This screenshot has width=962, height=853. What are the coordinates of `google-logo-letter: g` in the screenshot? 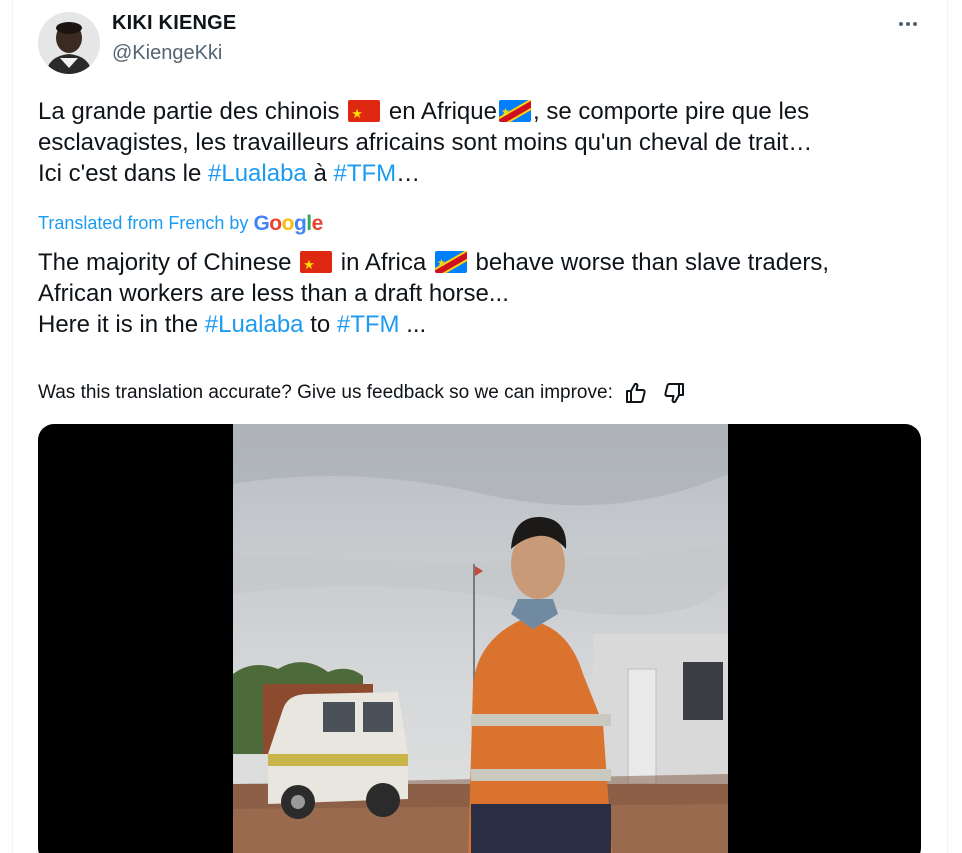 It's located at (300, 223).